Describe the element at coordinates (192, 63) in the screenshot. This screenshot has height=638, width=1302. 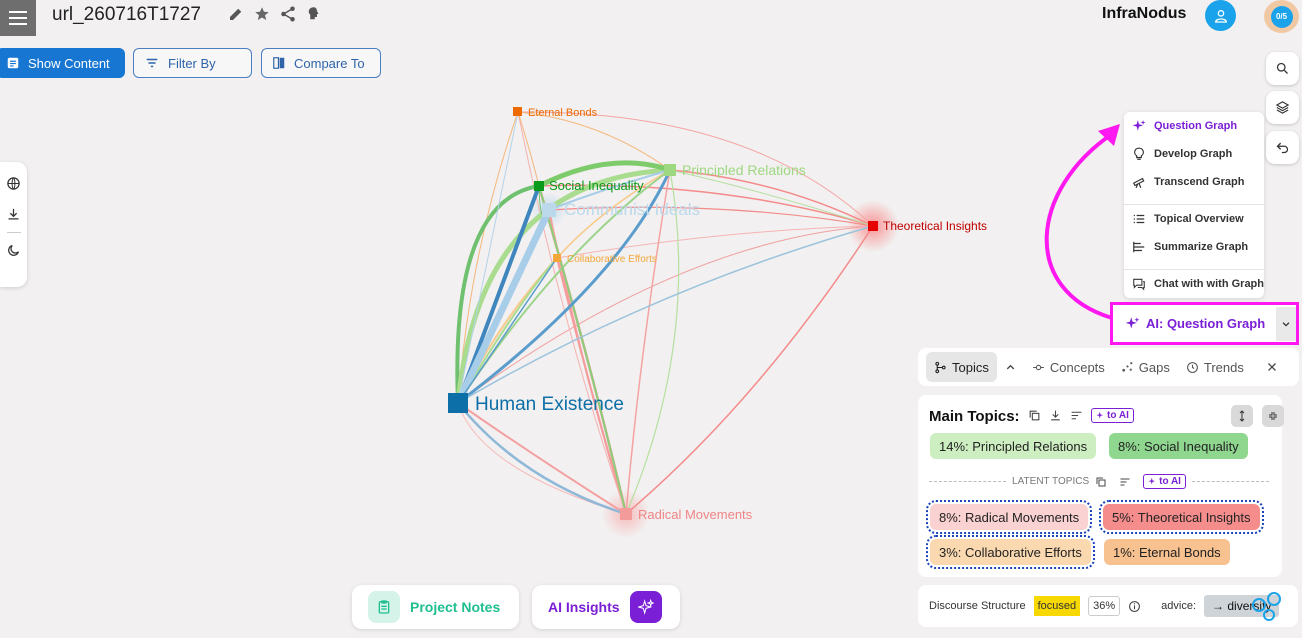
I see `filter-by-button: Filter By` at that location.